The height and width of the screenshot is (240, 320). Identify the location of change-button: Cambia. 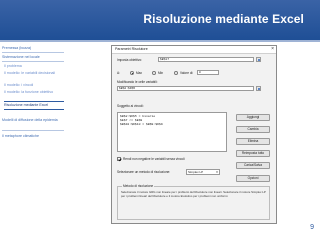
(253, 129).